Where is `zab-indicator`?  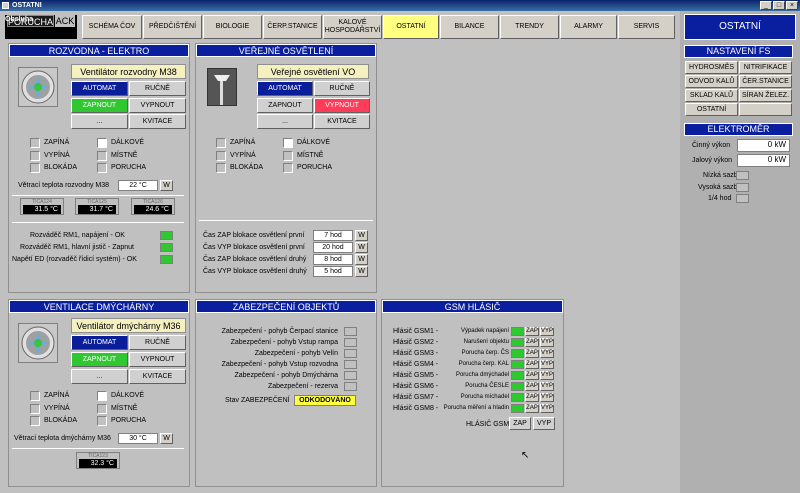
zab-indicator is located at coordinates (350, 342).